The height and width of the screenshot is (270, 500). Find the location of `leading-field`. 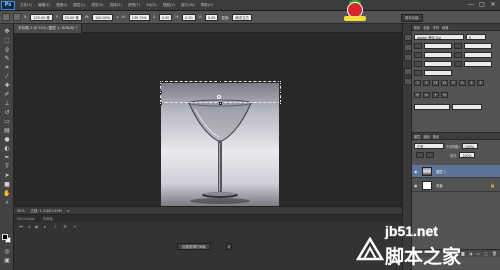

leading-field is located at coordinates (478, 46).